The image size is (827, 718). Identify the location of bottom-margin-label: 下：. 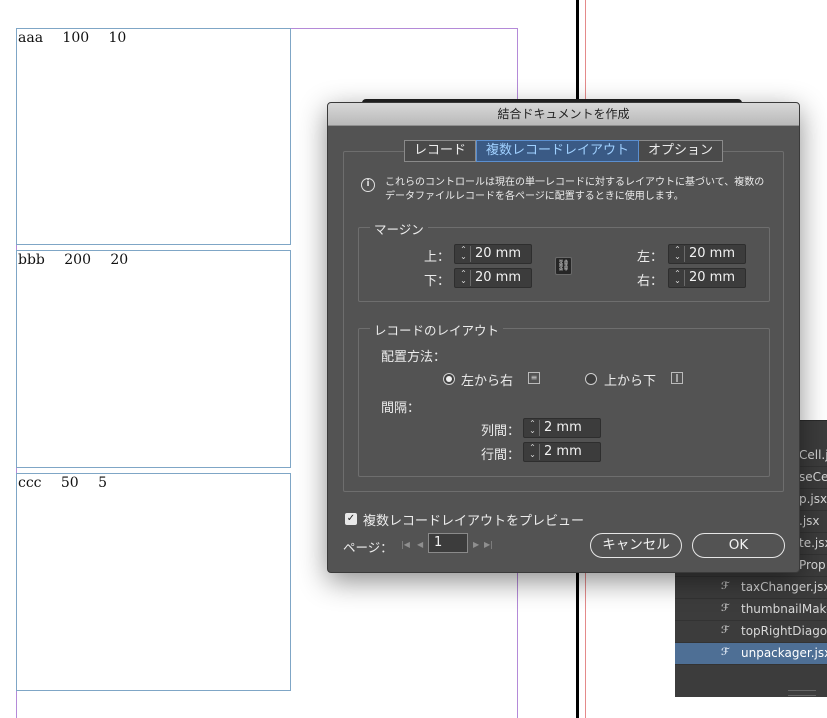
(436, 281).